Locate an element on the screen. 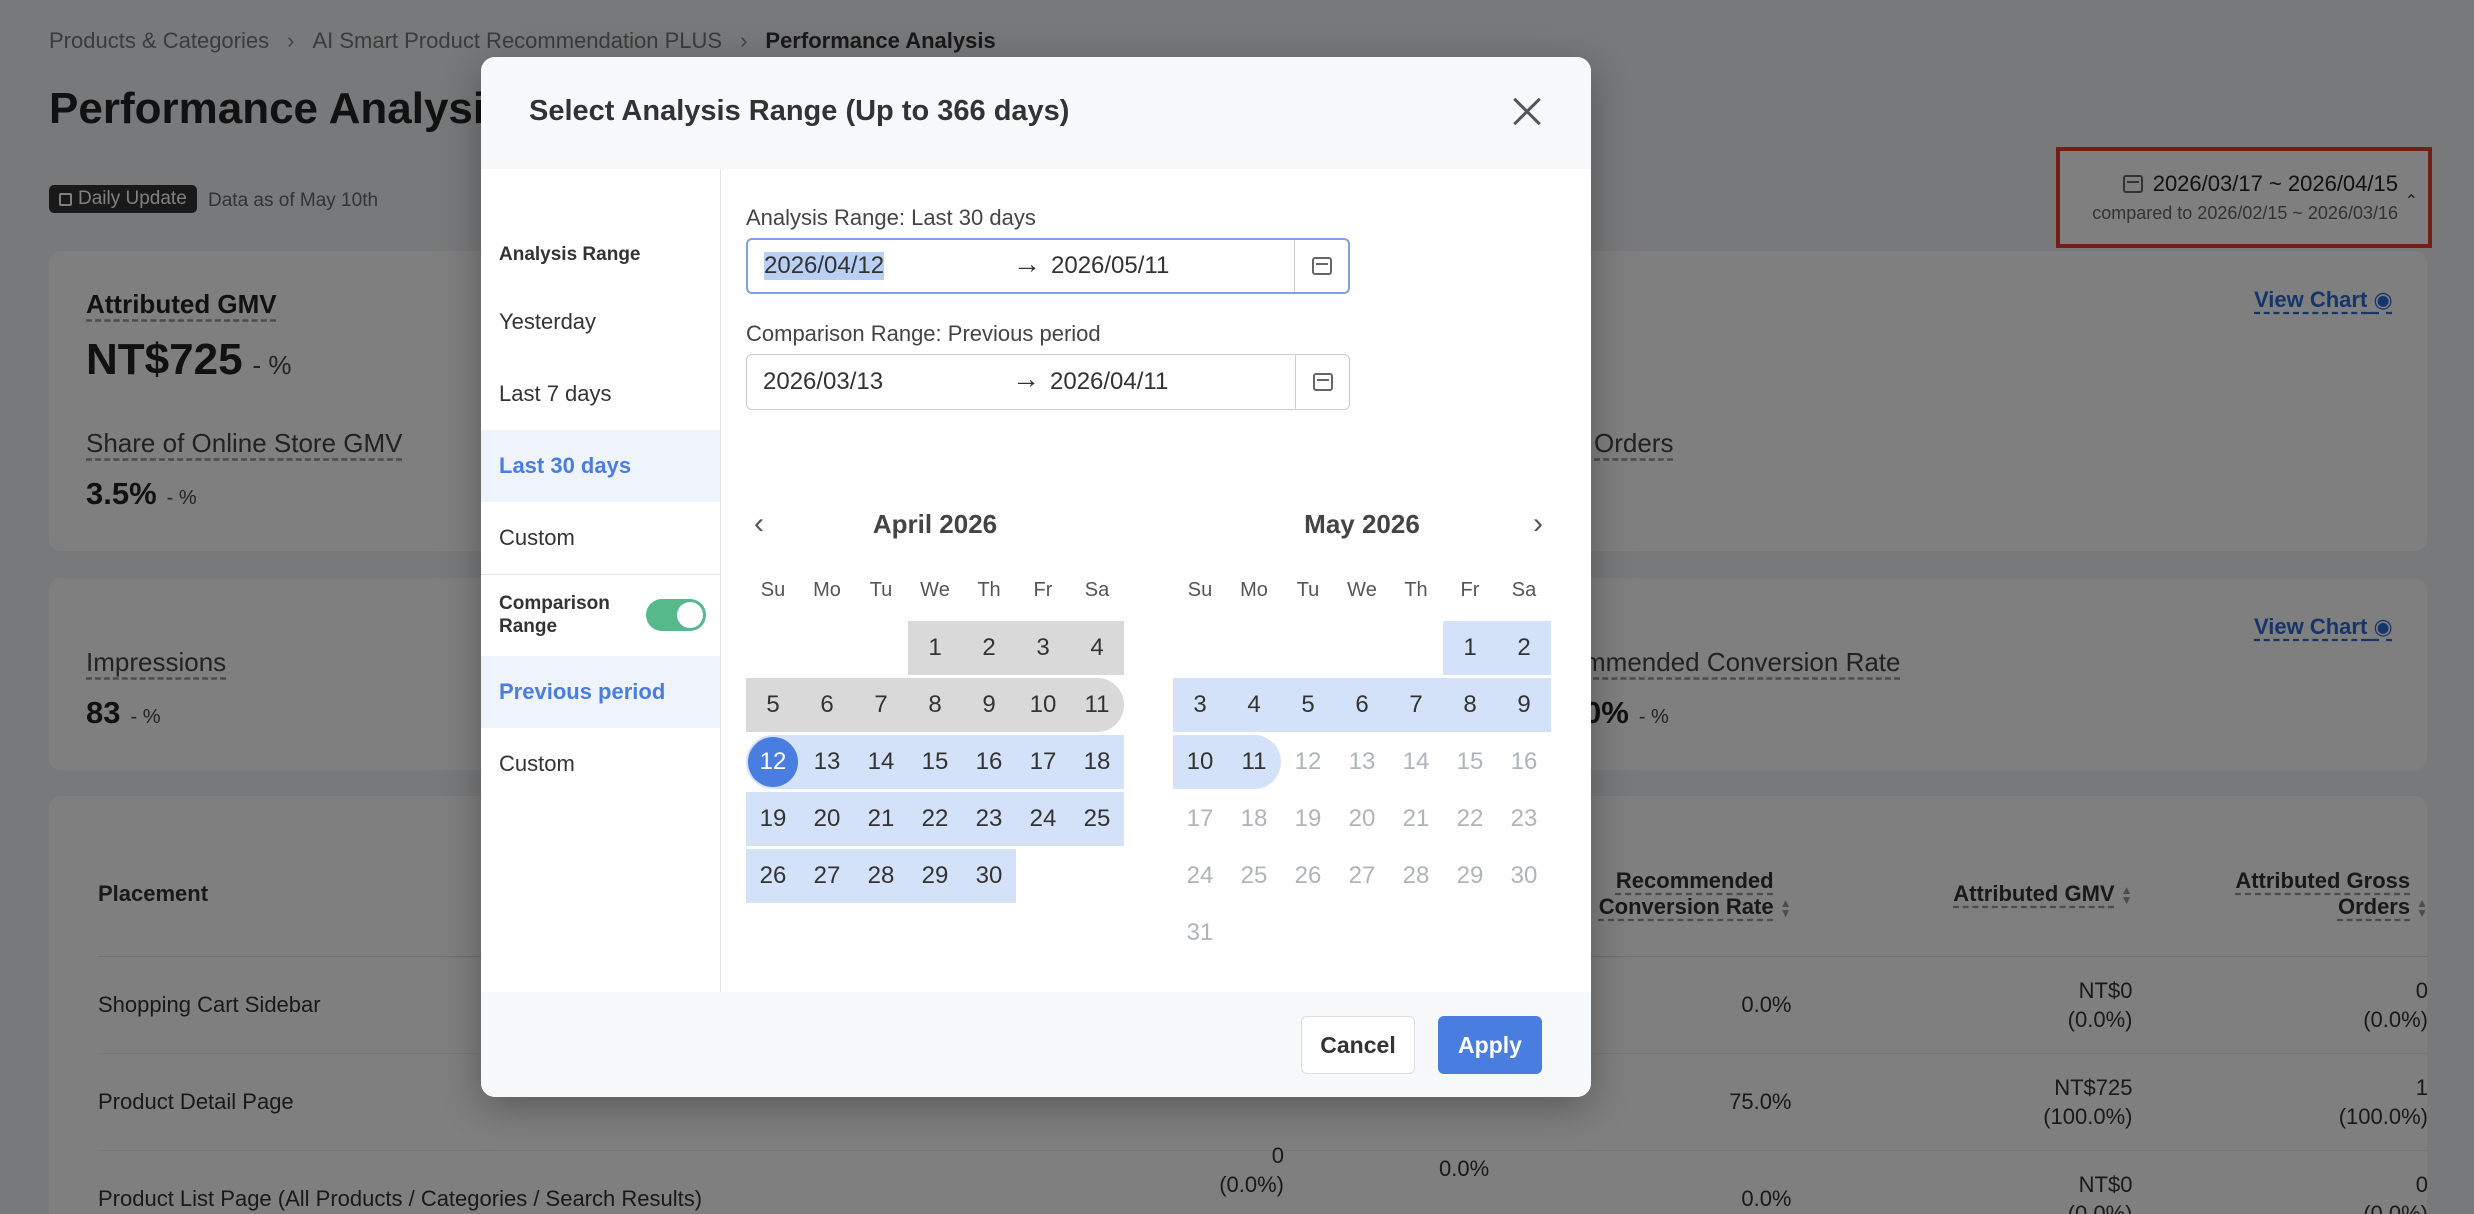  comparison-range-input: 2026/03/13 → 2026/04/11 is located at coordinates (1048, 382).